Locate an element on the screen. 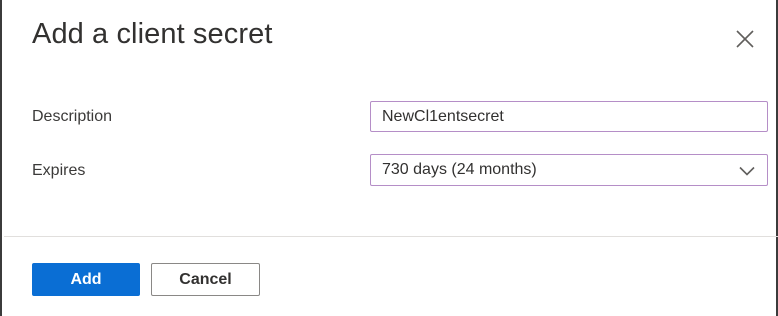  expires-dropdown: 730 days (24 months) is located at coordinates (569, 170).